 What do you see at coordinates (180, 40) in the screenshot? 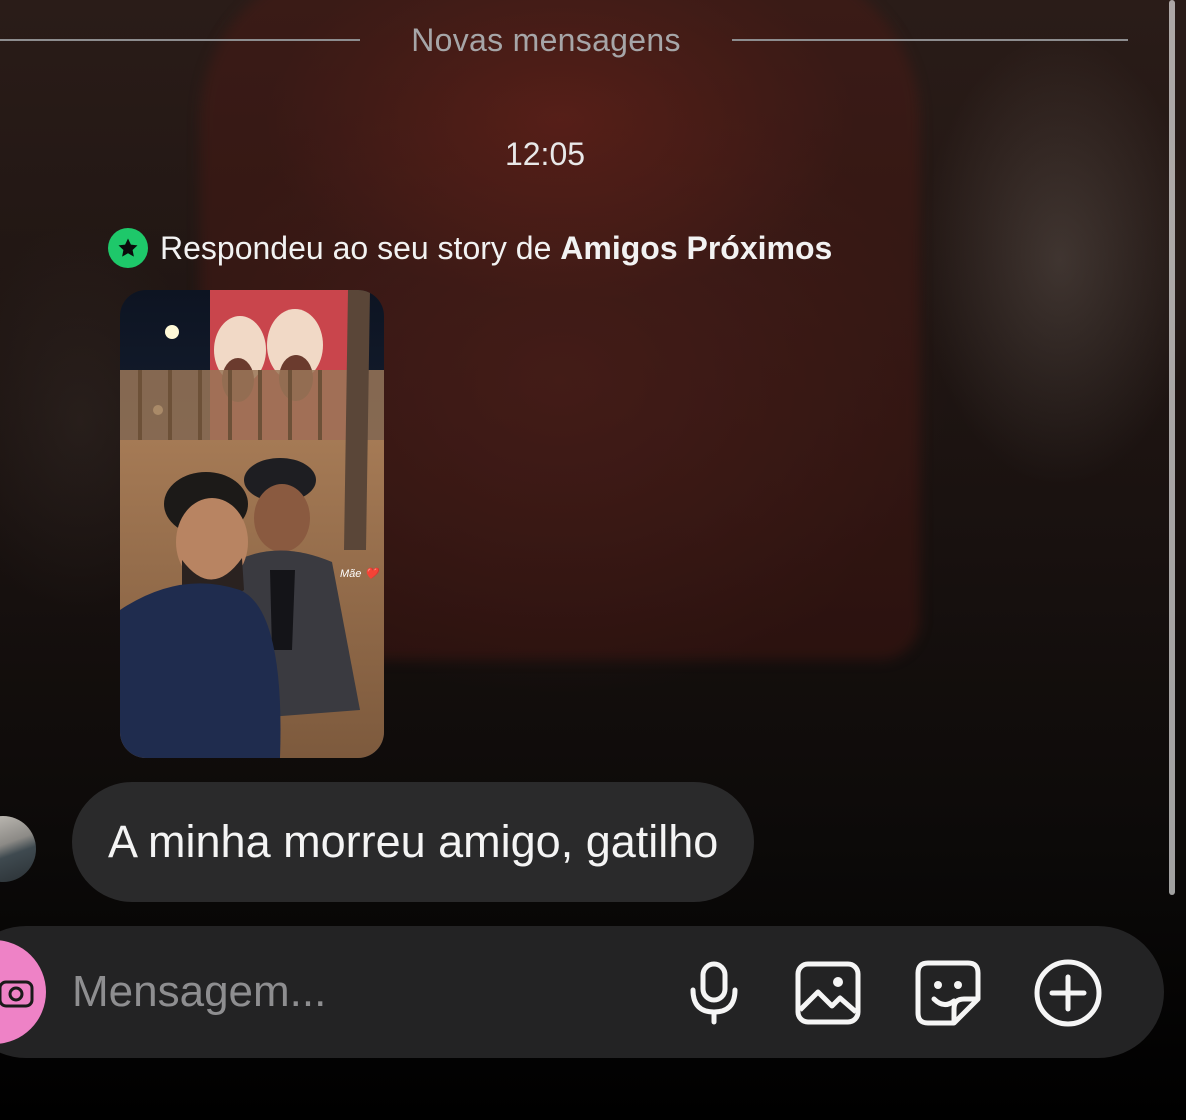
I see `divider-line-left` at bounding box center [180, 40].